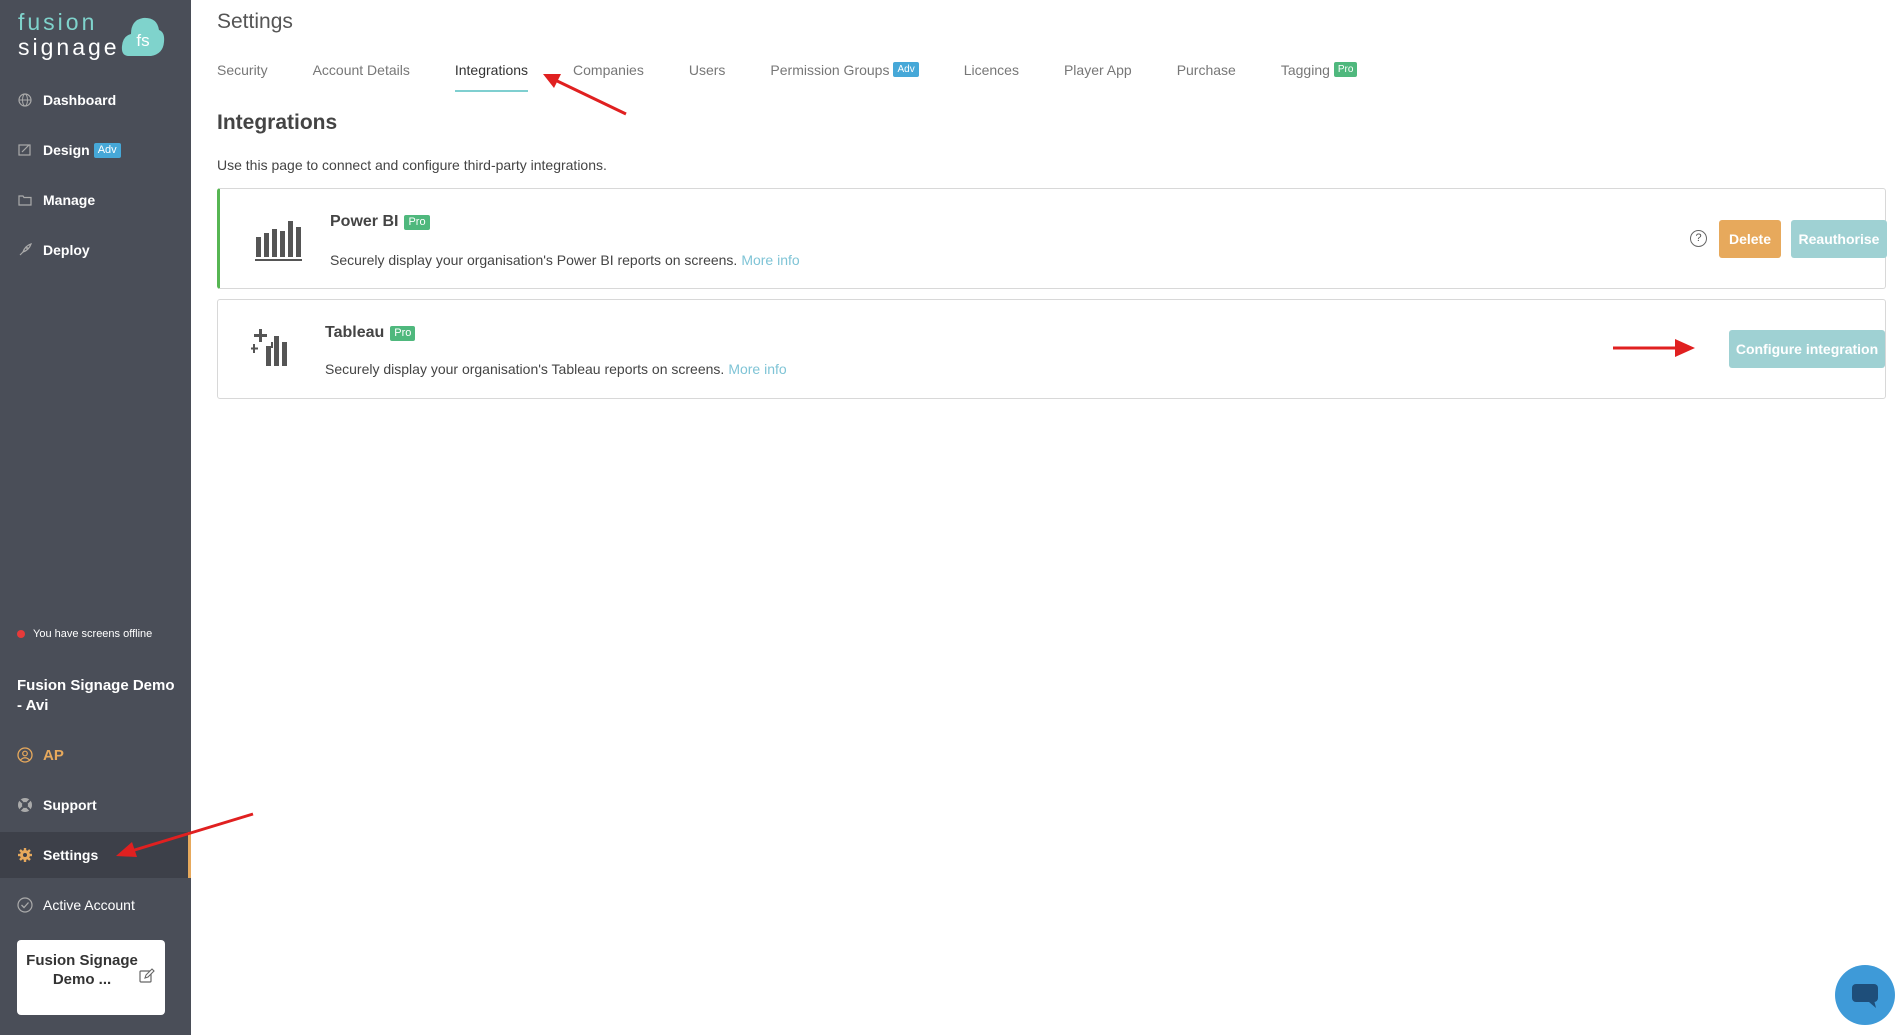  I want to click on sidebar-item-dashboard: Dashboard, so click(95, 100).